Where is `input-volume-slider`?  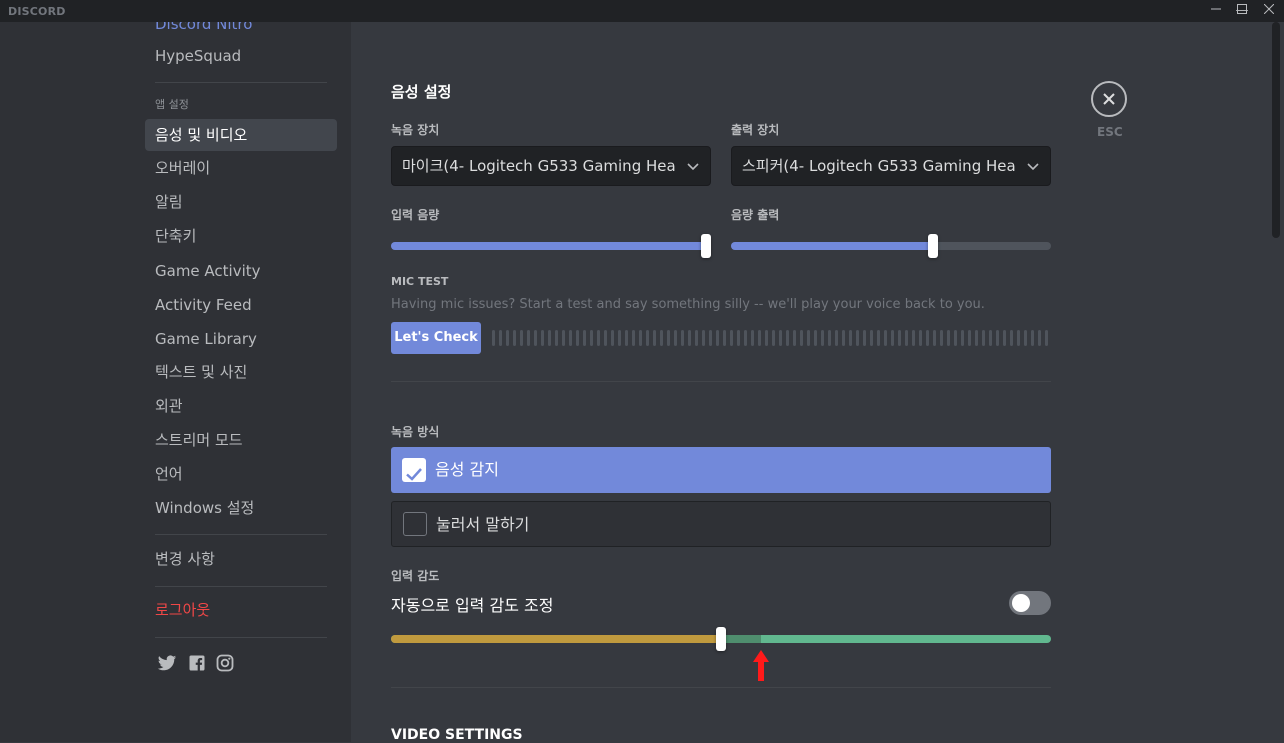
input-volume-slider is located at coordinates (551, 246).